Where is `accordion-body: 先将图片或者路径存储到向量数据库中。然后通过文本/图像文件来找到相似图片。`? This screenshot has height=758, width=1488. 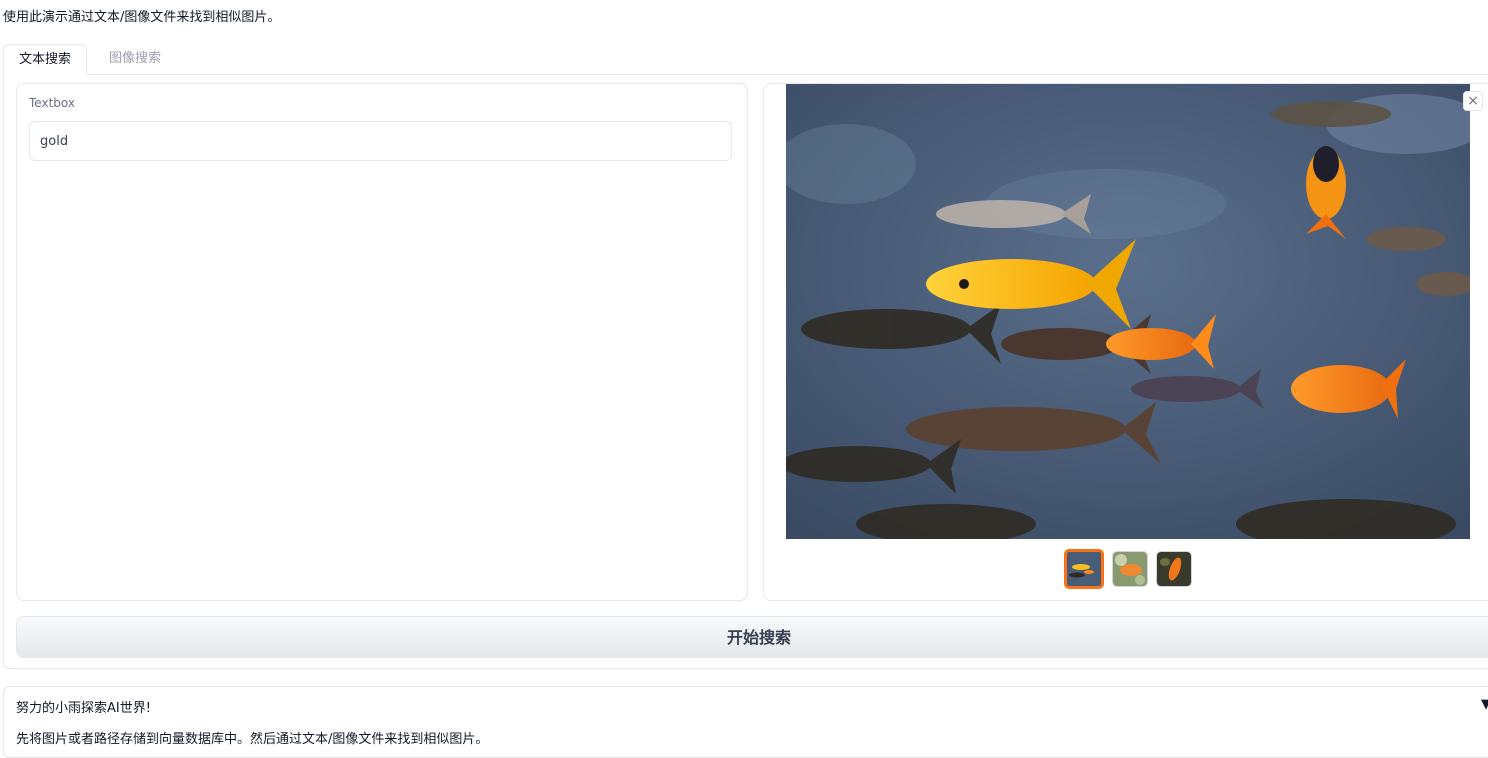 accordion-body: 先将图片或者路径存储到向量数据库中。然后通过文本/图像文件来找到相似图片。 is located at coordinates (252, 739).